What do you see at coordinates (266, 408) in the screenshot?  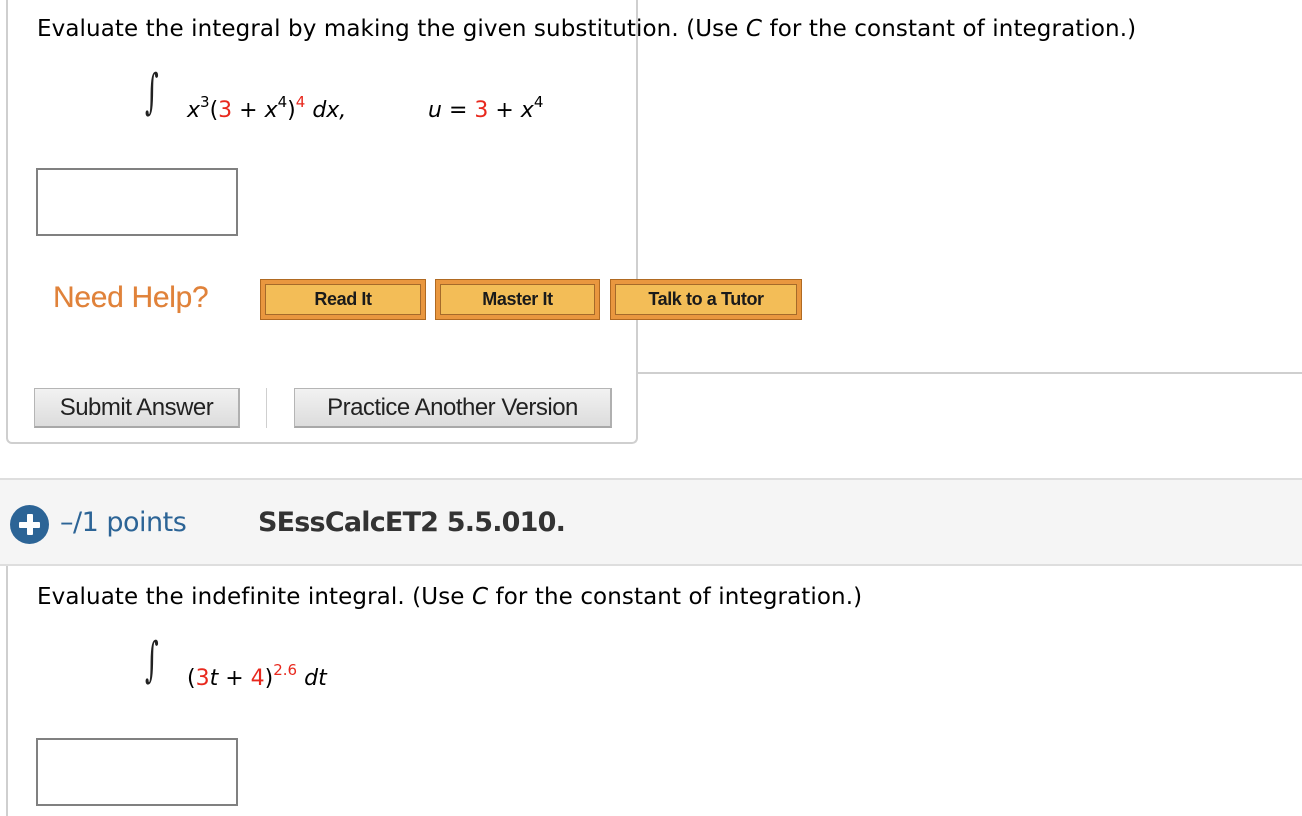 I see `button-separator` at bounding box center [266, 408].